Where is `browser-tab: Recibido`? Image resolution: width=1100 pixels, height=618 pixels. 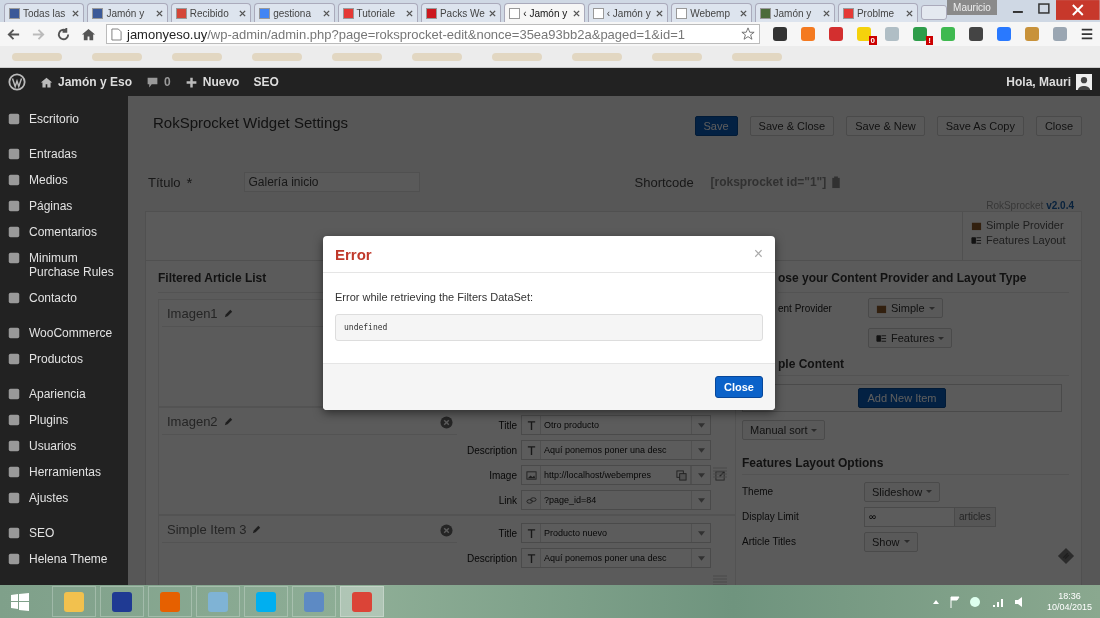 browser-tab: Recibido is located at coordinates (211, 12).